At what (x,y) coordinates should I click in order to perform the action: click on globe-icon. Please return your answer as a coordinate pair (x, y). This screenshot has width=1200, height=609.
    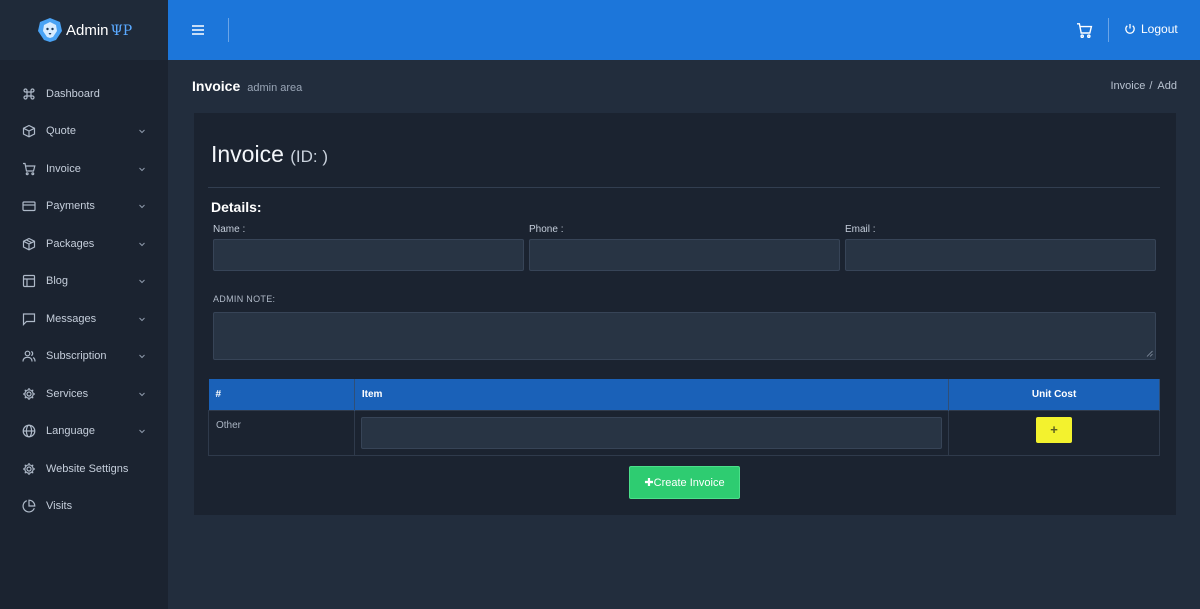
    Looking at the image, I should click on (29, 431).